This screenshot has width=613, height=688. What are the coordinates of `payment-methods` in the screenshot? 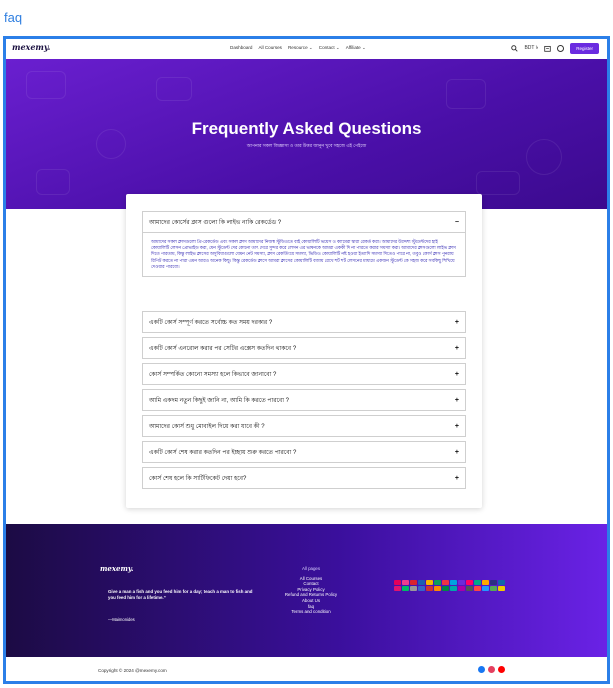 It's located at (450, 585).